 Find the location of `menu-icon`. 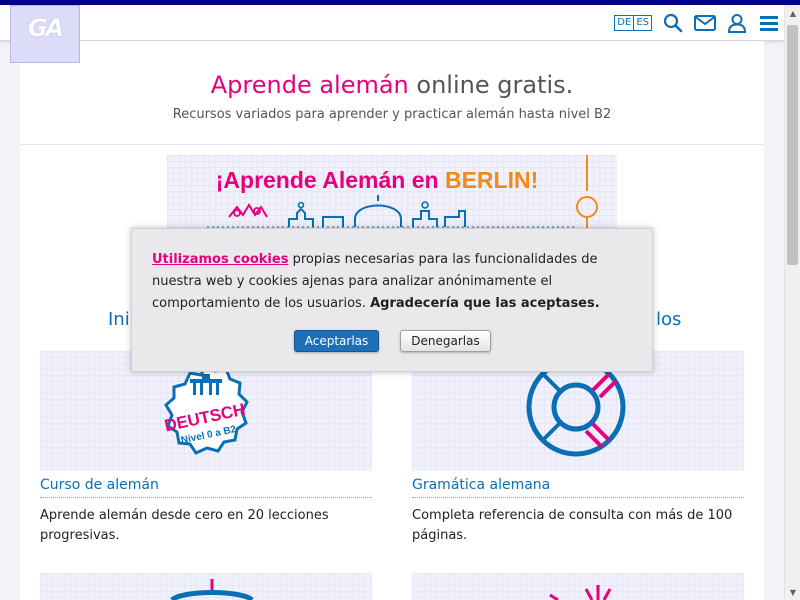

menu-icon is located at coordinates (769, 23).